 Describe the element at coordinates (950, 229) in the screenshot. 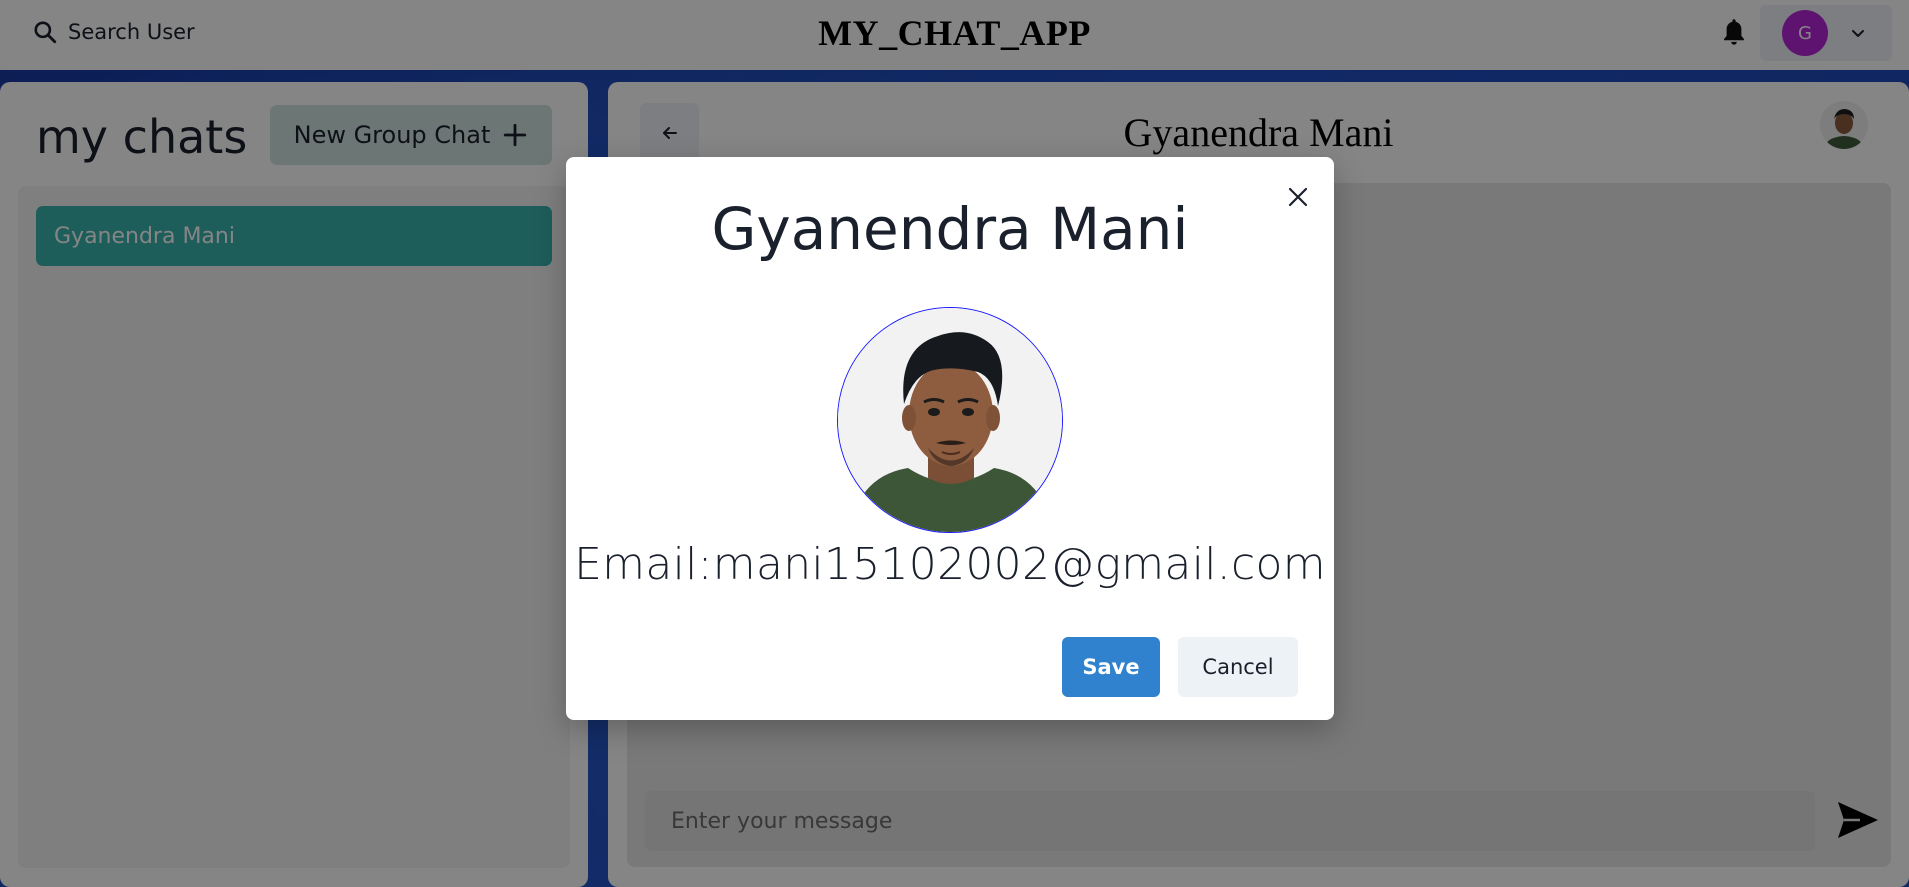

I see `profile-name-title: Gyanendra Mani` at that location.